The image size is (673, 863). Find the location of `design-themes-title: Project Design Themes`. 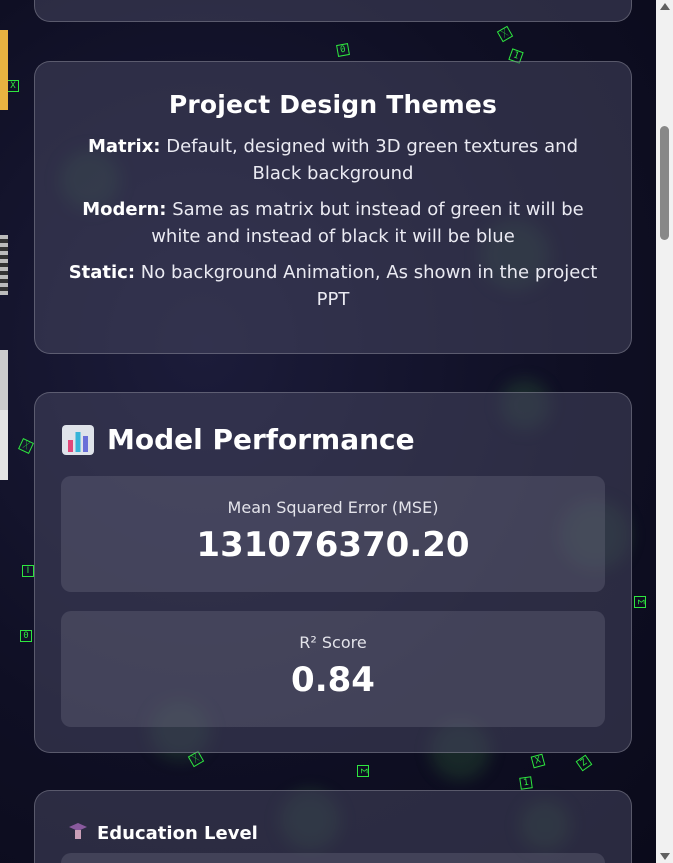

design-themes-title: Project Design Themes is located at coordinates (333, 104).